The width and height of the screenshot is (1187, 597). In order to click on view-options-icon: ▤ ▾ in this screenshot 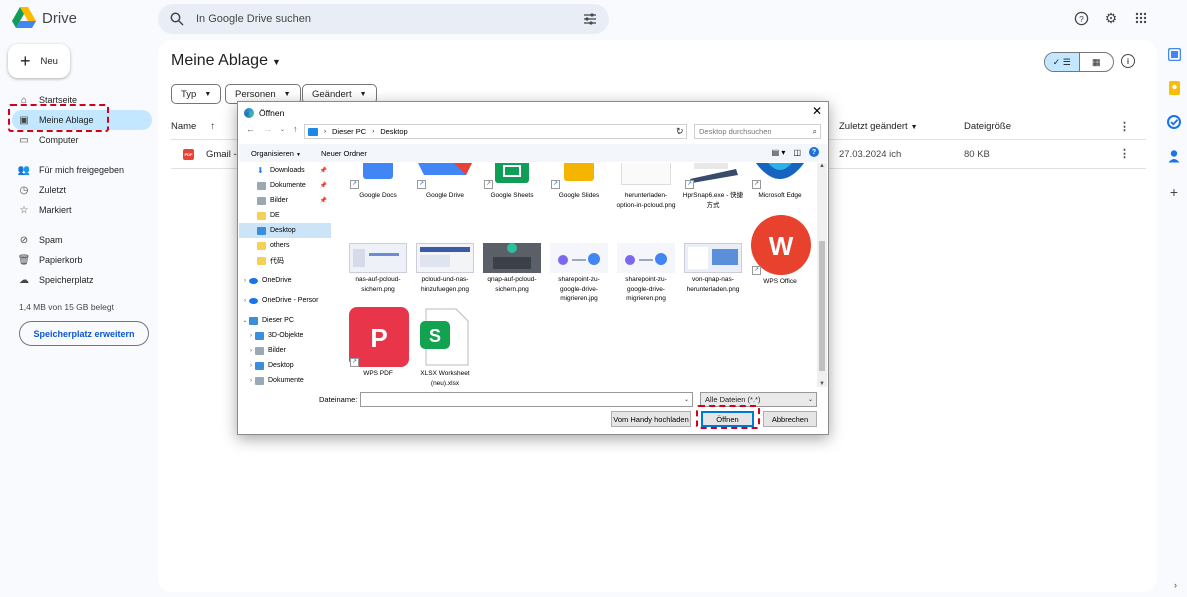, I will do `click(779, 152)`.